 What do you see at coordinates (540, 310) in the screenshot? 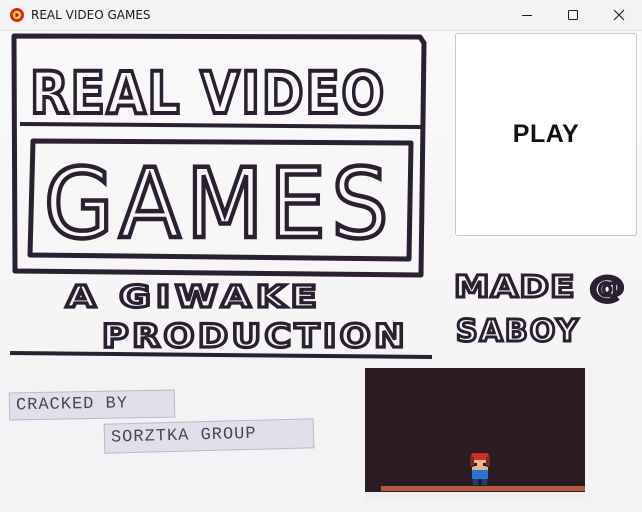
I see `credit-artwork: MADE @ SABOY` at bounding box center [540, 310].